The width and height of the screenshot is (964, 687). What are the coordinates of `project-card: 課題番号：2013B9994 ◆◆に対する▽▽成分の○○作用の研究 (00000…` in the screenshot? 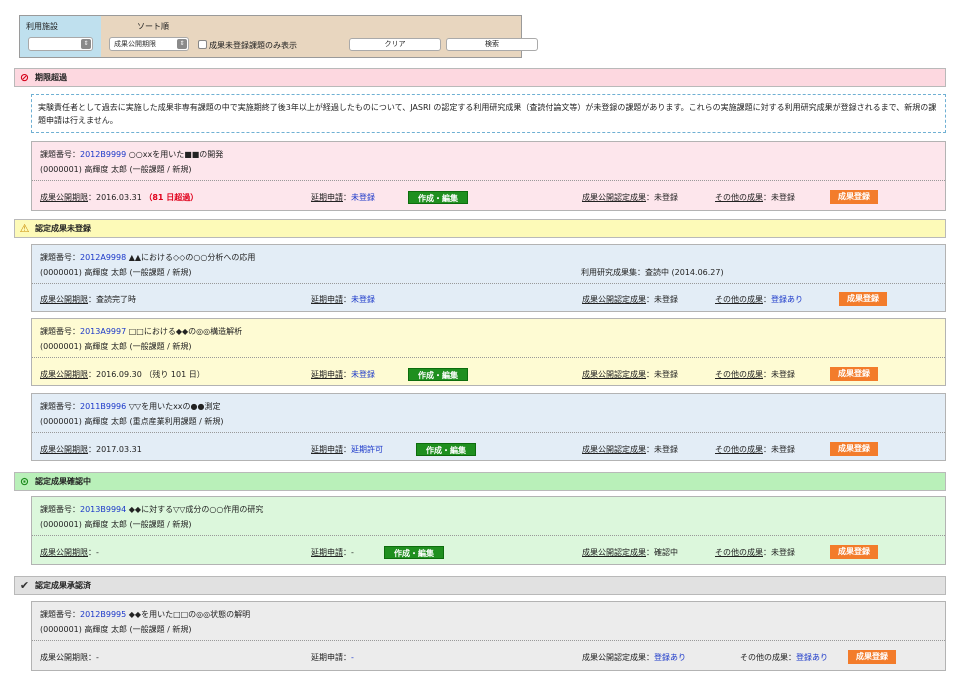 It's located at (488, 530).